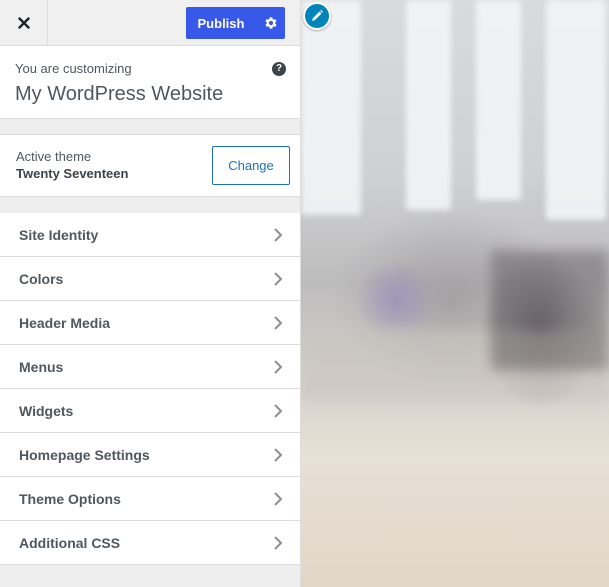 The height and width of the screenshot is (587, 609). I want to click on section-label: Widgets, so click(46, 410).